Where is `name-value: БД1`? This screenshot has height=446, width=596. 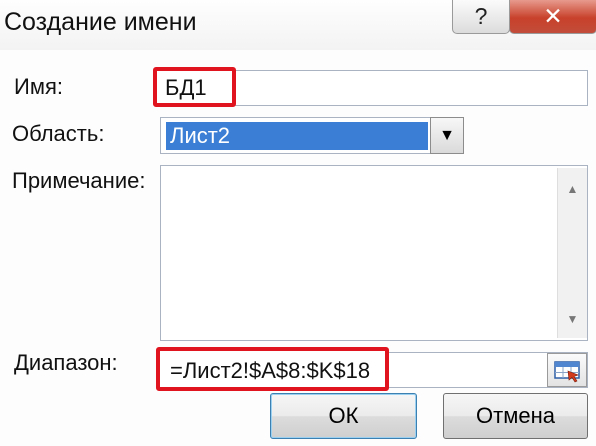 name-value: БД1 is located at coordinates (186, 87).